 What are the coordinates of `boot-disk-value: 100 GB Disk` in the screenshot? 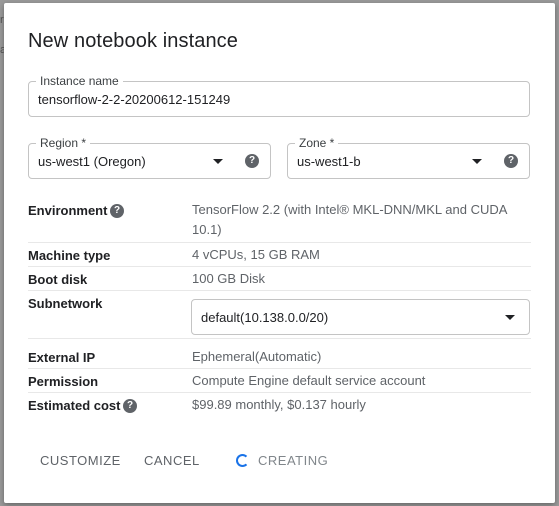 It's located at (228, 278).